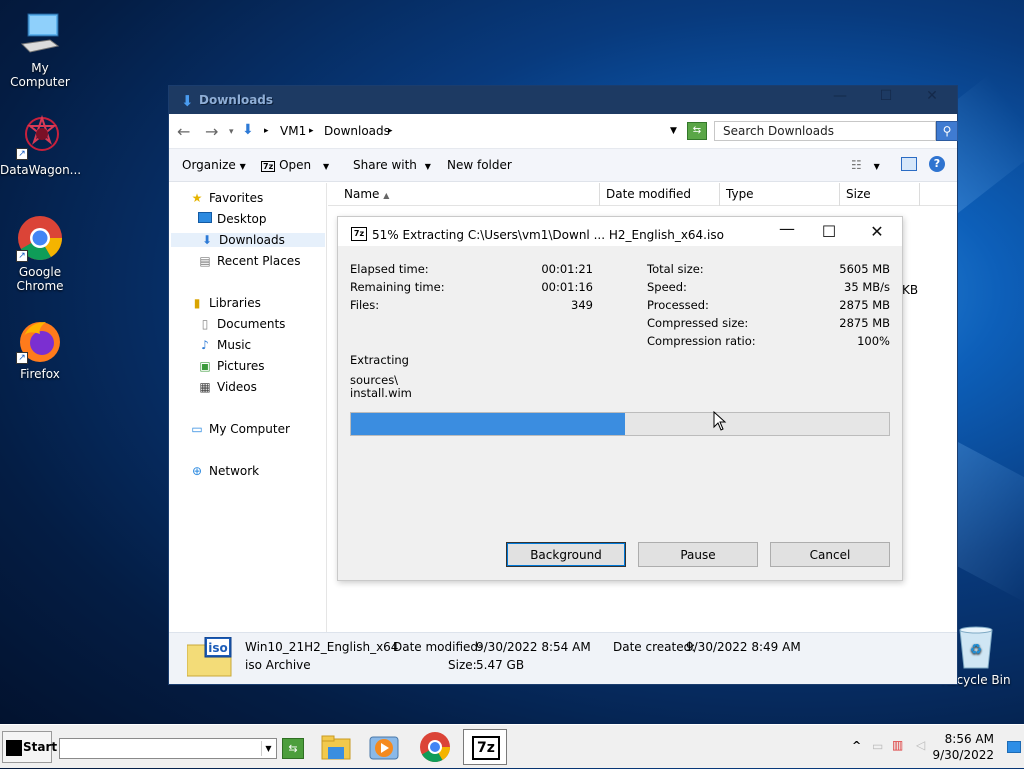 The width and height of the screenshot is (1024, 769). Describe the element at coordinates (963, 755) in the screenshot. I see `clock-date: 9/30/2022` at that location.